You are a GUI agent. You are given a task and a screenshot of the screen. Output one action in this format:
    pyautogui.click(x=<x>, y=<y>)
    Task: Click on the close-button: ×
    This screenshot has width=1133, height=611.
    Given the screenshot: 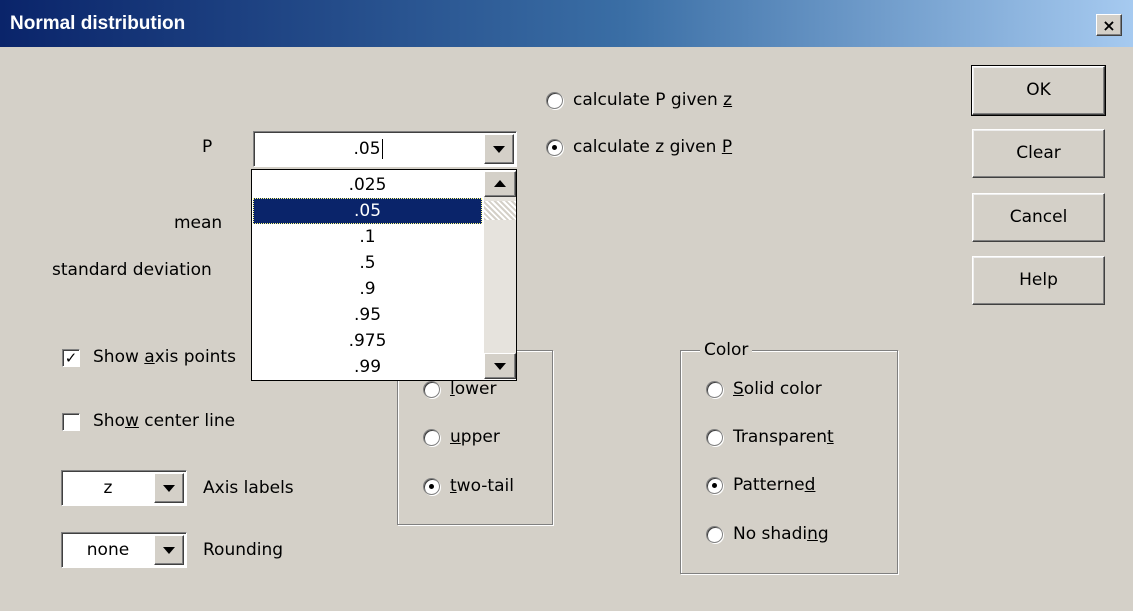 What is the action you would take?
    pyautogui.click(x=1109, y=25)
    